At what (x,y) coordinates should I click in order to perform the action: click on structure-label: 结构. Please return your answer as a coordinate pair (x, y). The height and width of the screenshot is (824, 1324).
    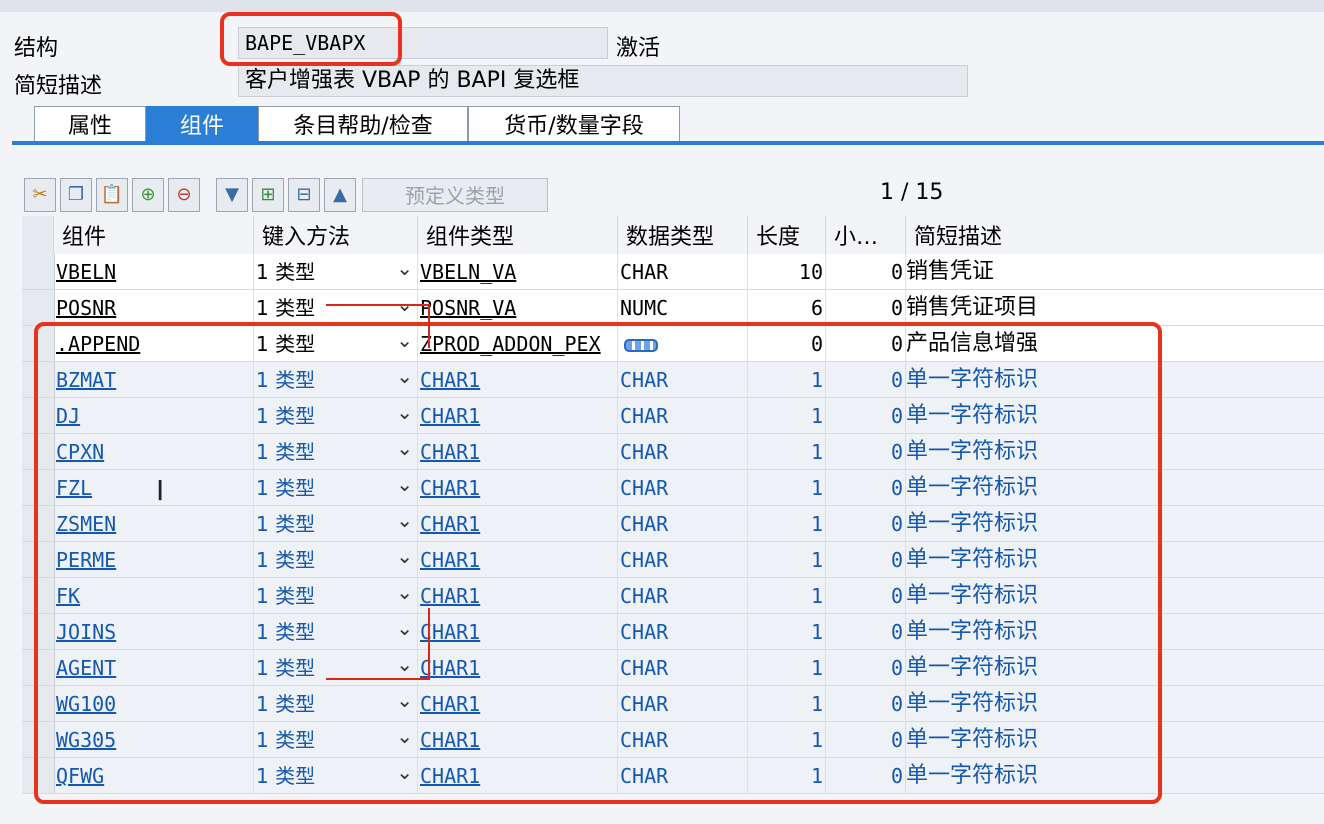
    Looking at the image, I should click on (36, 48).